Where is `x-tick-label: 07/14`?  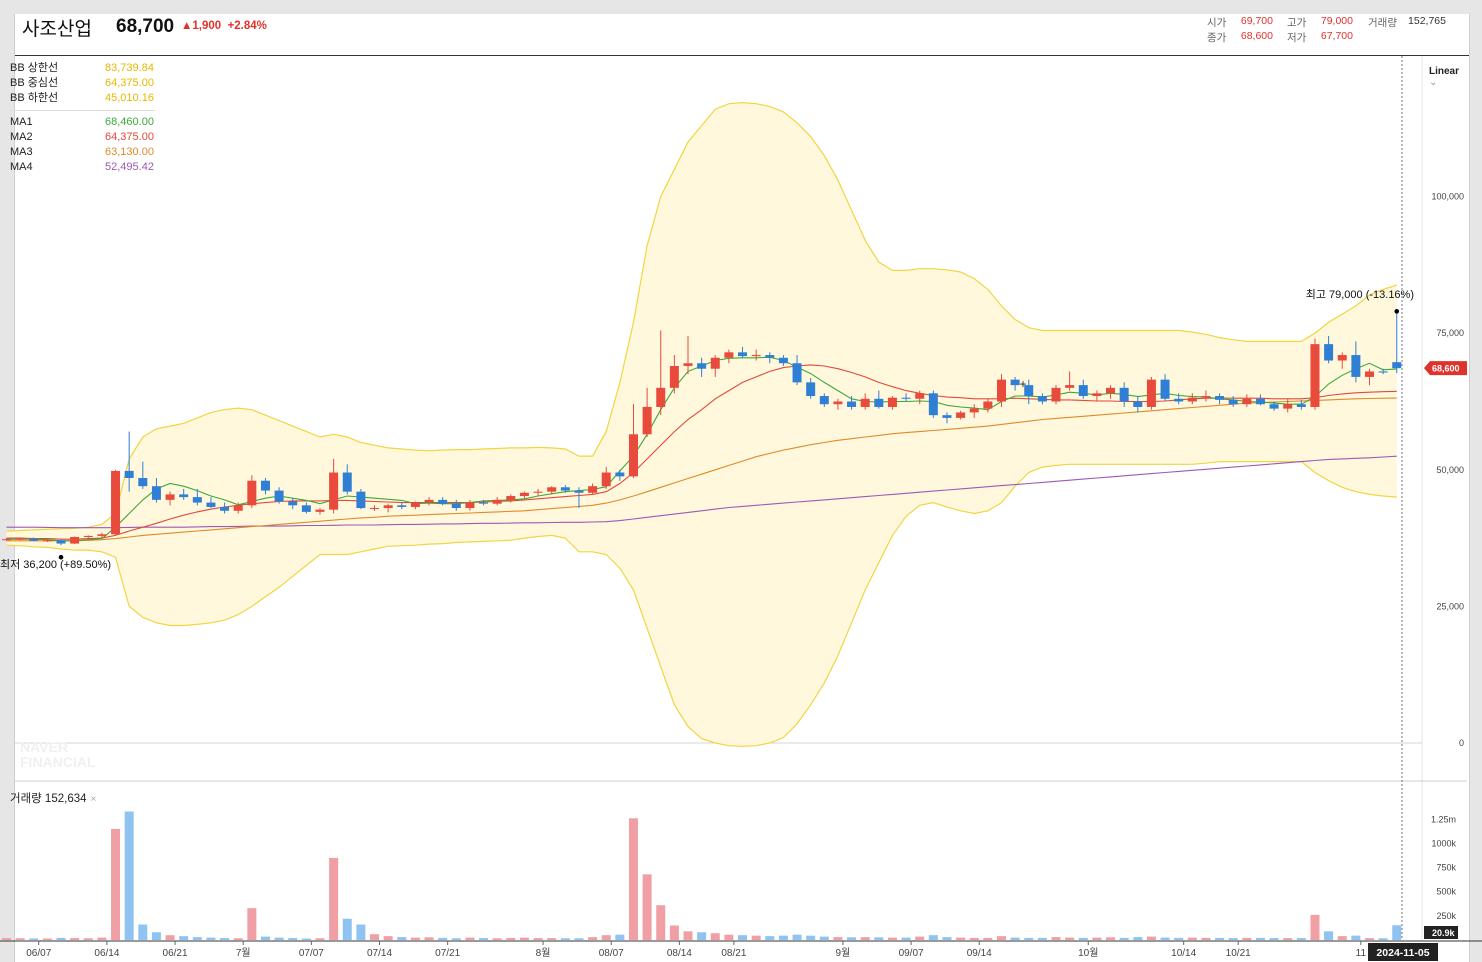
x-tick-label: 07/14 is located at coordinates (379, 953).